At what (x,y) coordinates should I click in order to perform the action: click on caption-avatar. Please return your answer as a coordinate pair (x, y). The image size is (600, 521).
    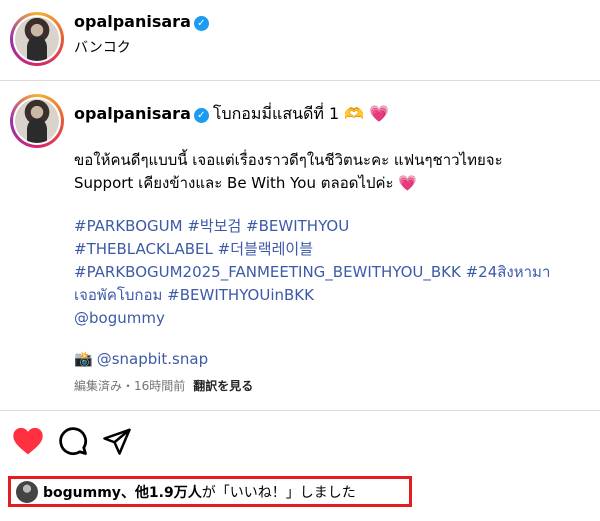
    Looking at the image, I should click on (37, 121).